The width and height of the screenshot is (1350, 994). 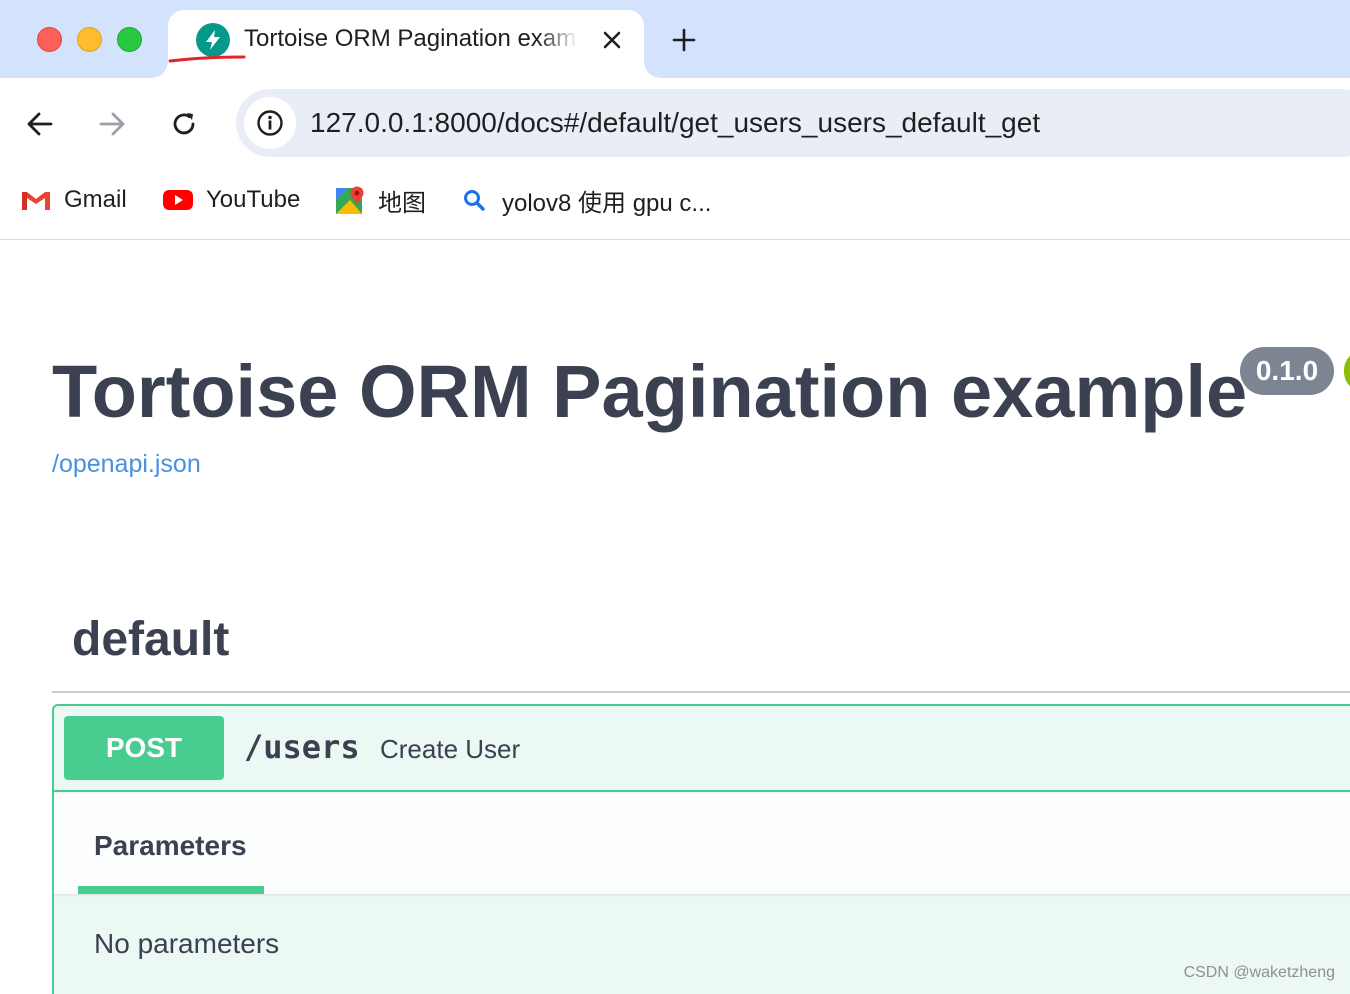 I want to click on window-zoom-button, so click(x=129, y=39).